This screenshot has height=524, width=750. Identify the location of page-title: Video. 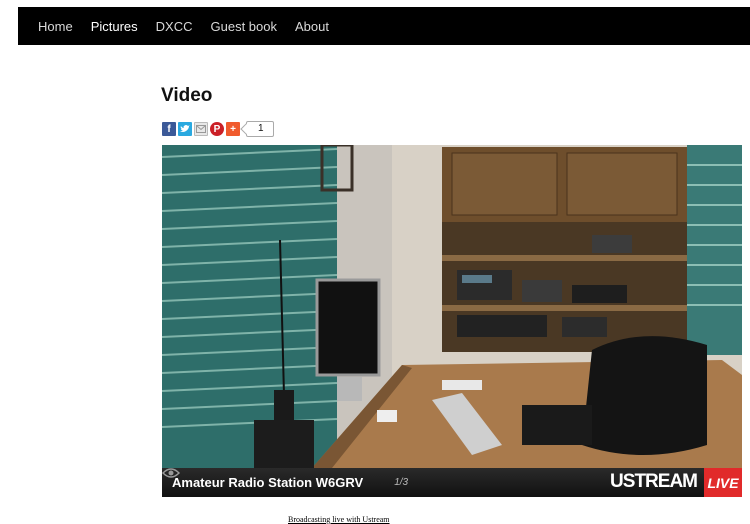
(187, 95).